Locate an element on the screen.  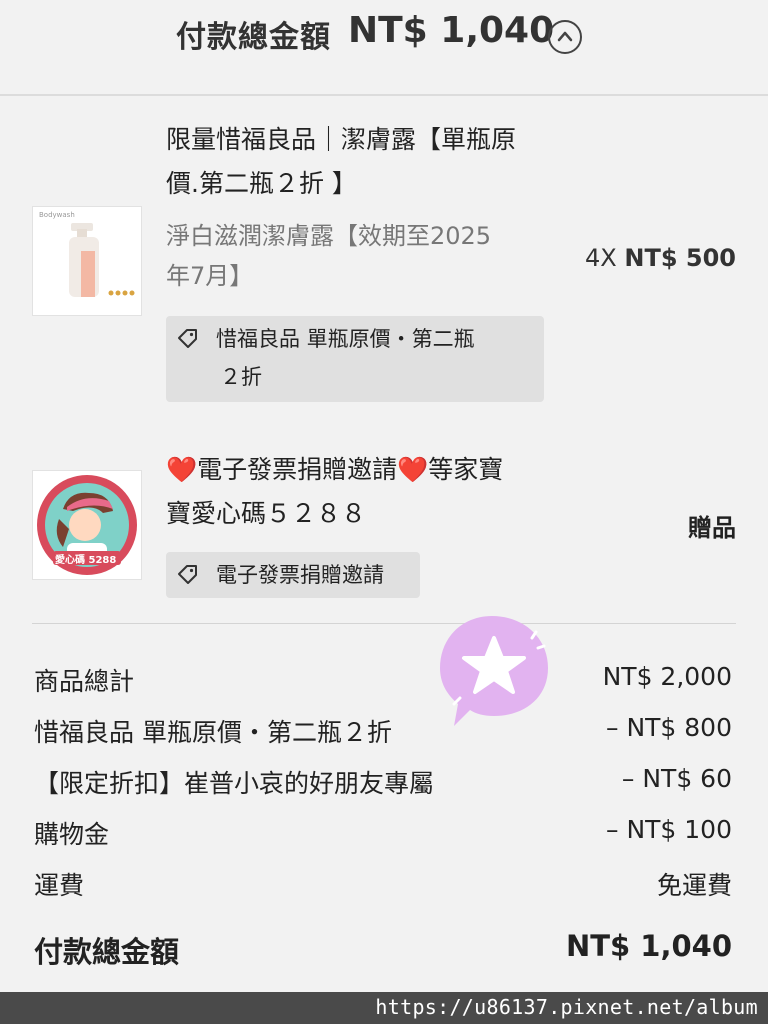
summary-row-total: 付款總金額 NT$ 1,040 is located at coordinates (383, 949).